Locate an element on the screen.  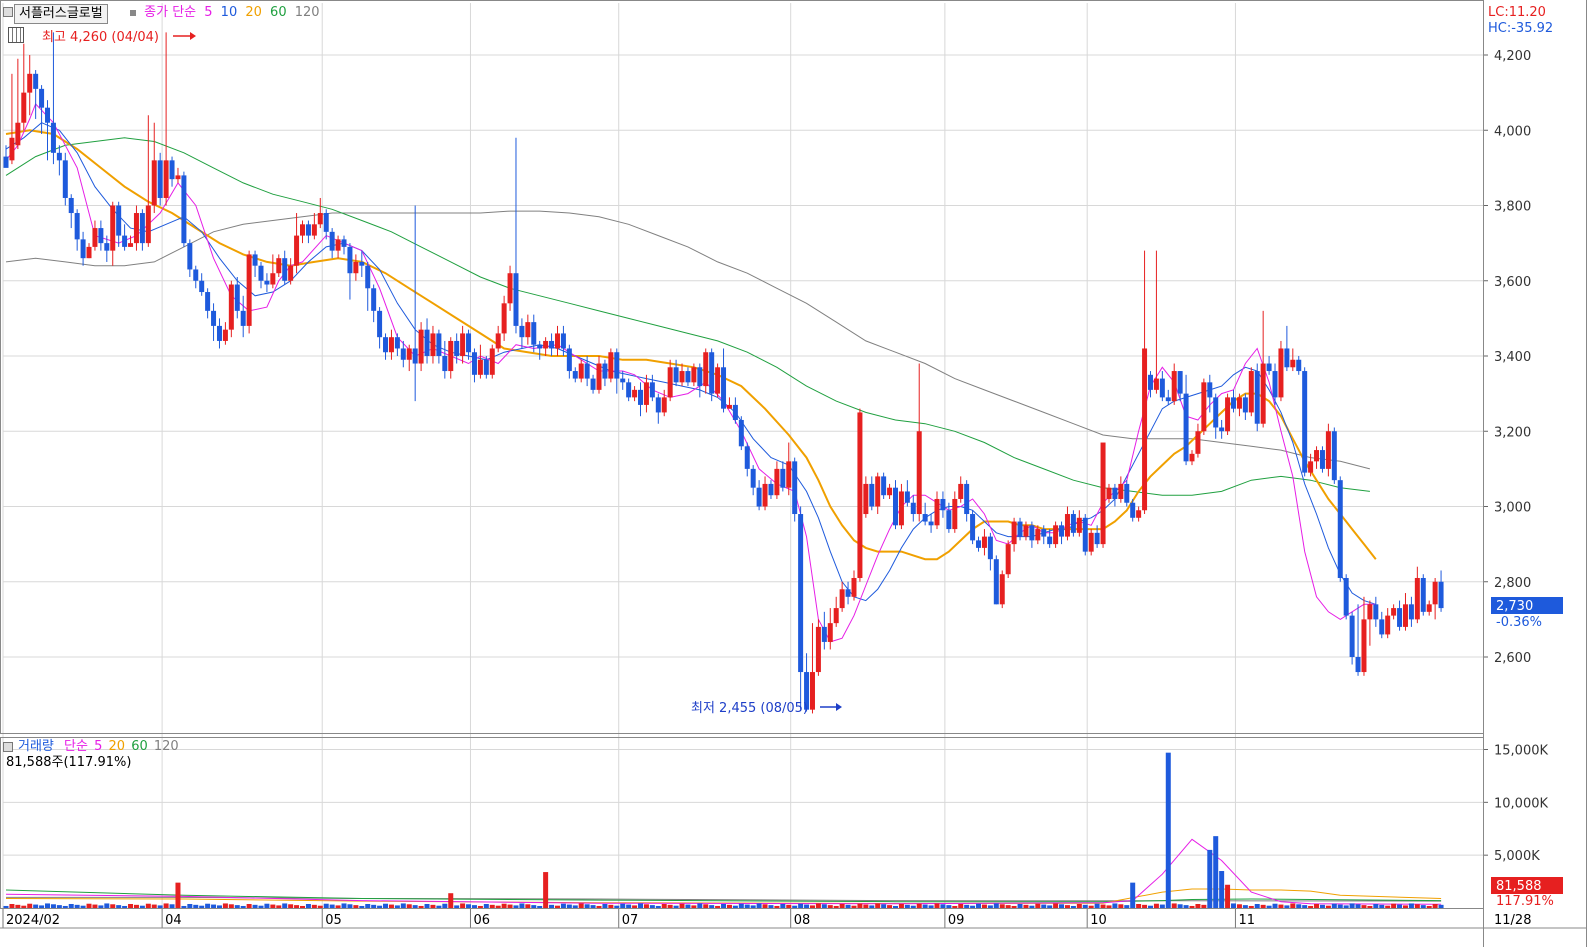
price-tick-label: 2,800 is located at coordinates (1512, 583).